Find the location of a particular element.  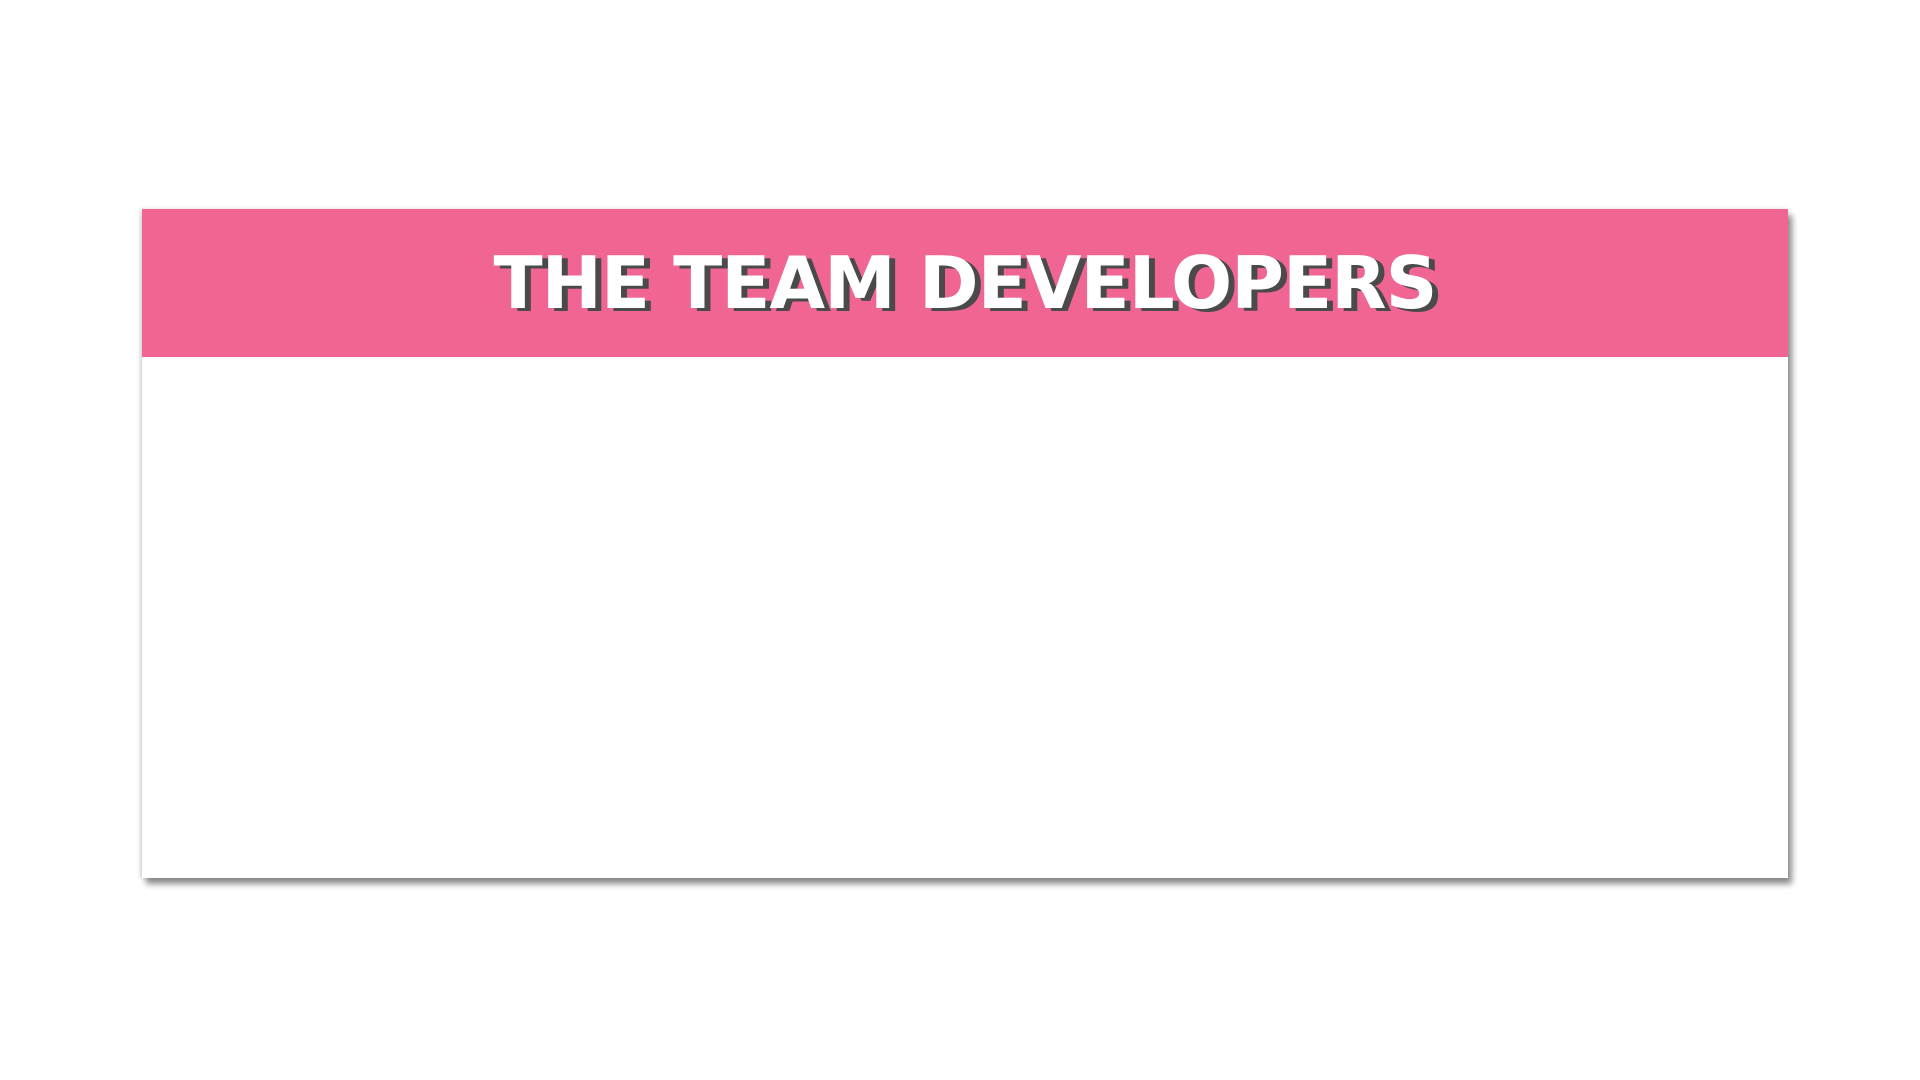

banner-title: THE TEAM DEVELOPERS is located at coordinates (965, 283).